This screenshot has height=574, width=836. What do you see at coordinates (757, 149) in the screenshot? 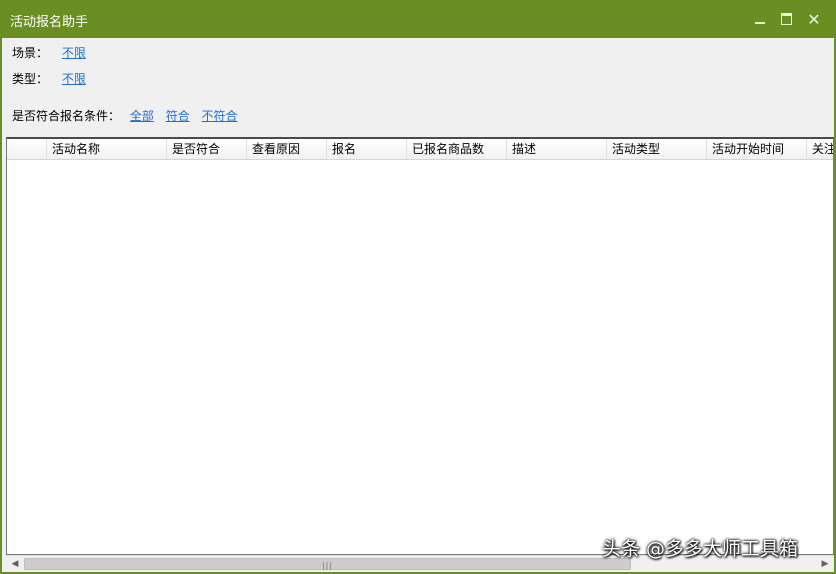
I see `column-header-start-time: 活动开始时间` at bounding box center [757, 149].